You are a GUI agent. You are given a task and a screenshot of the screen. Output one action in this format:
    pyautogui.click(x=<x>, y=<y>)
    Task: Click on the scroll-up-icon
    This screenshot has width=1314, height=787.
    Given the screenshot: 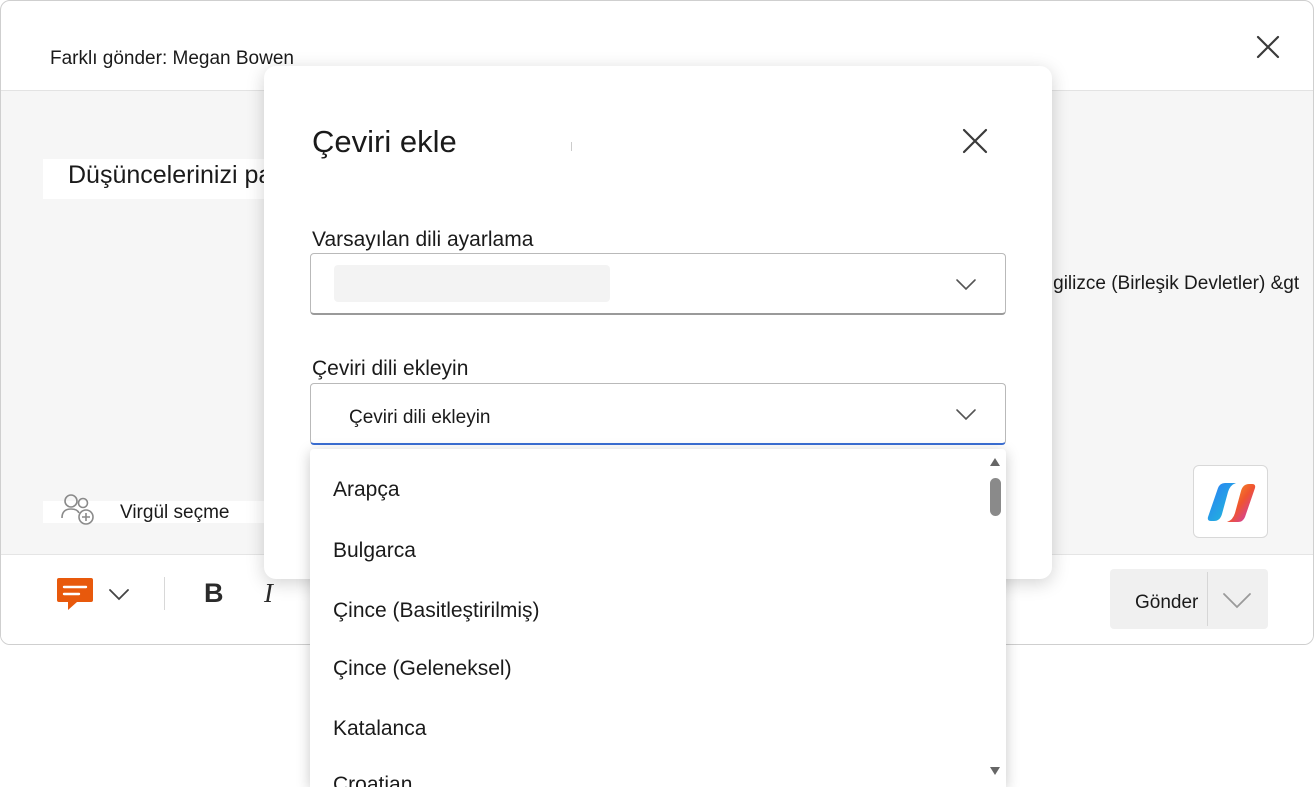 What is the action you would take?
    pyautogui.click(x=995, y=462)
    